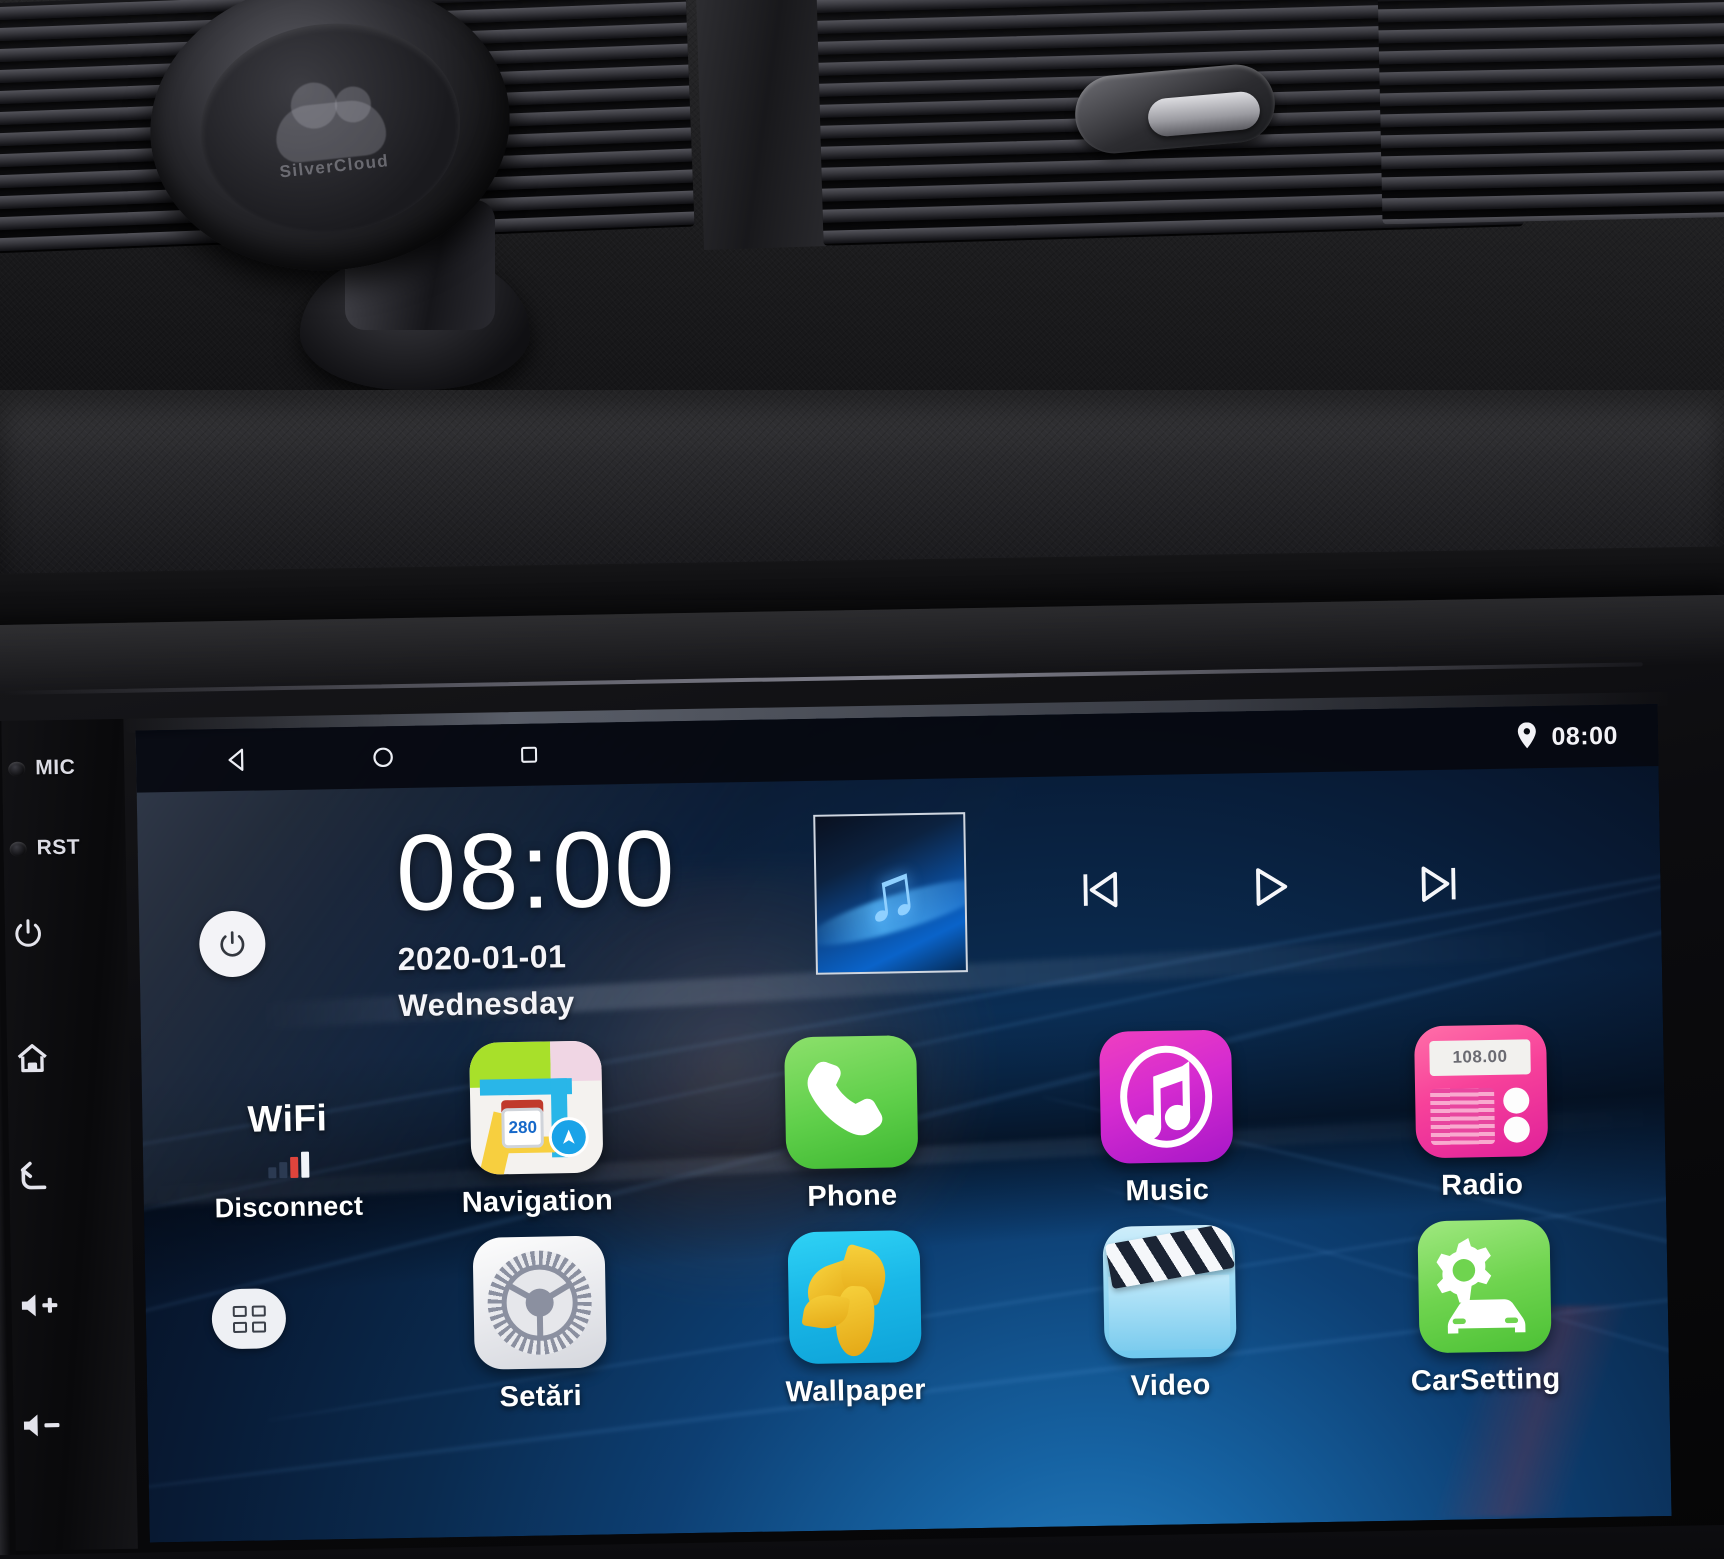  I want to click on clock-weekday: Wednesday, so click(486, 1003).